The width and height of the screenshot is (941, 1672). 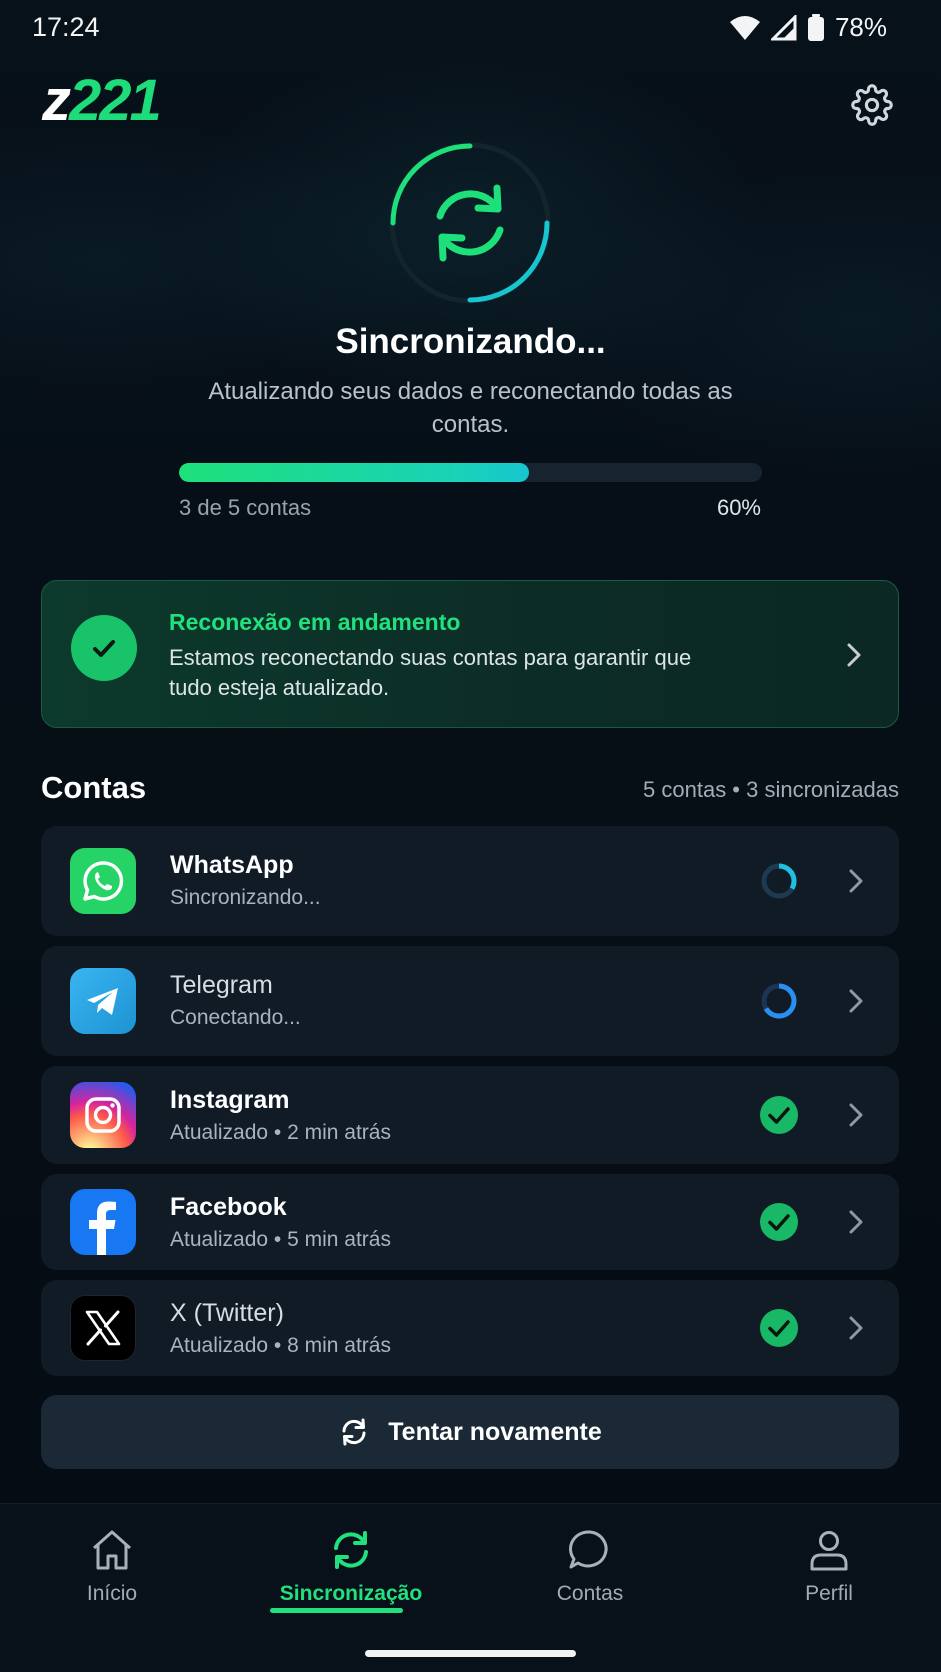 What do you see at coordinates (103, 1222) in the screenshot?
I see `facebook-icon` at bounding box center [103, 1222].